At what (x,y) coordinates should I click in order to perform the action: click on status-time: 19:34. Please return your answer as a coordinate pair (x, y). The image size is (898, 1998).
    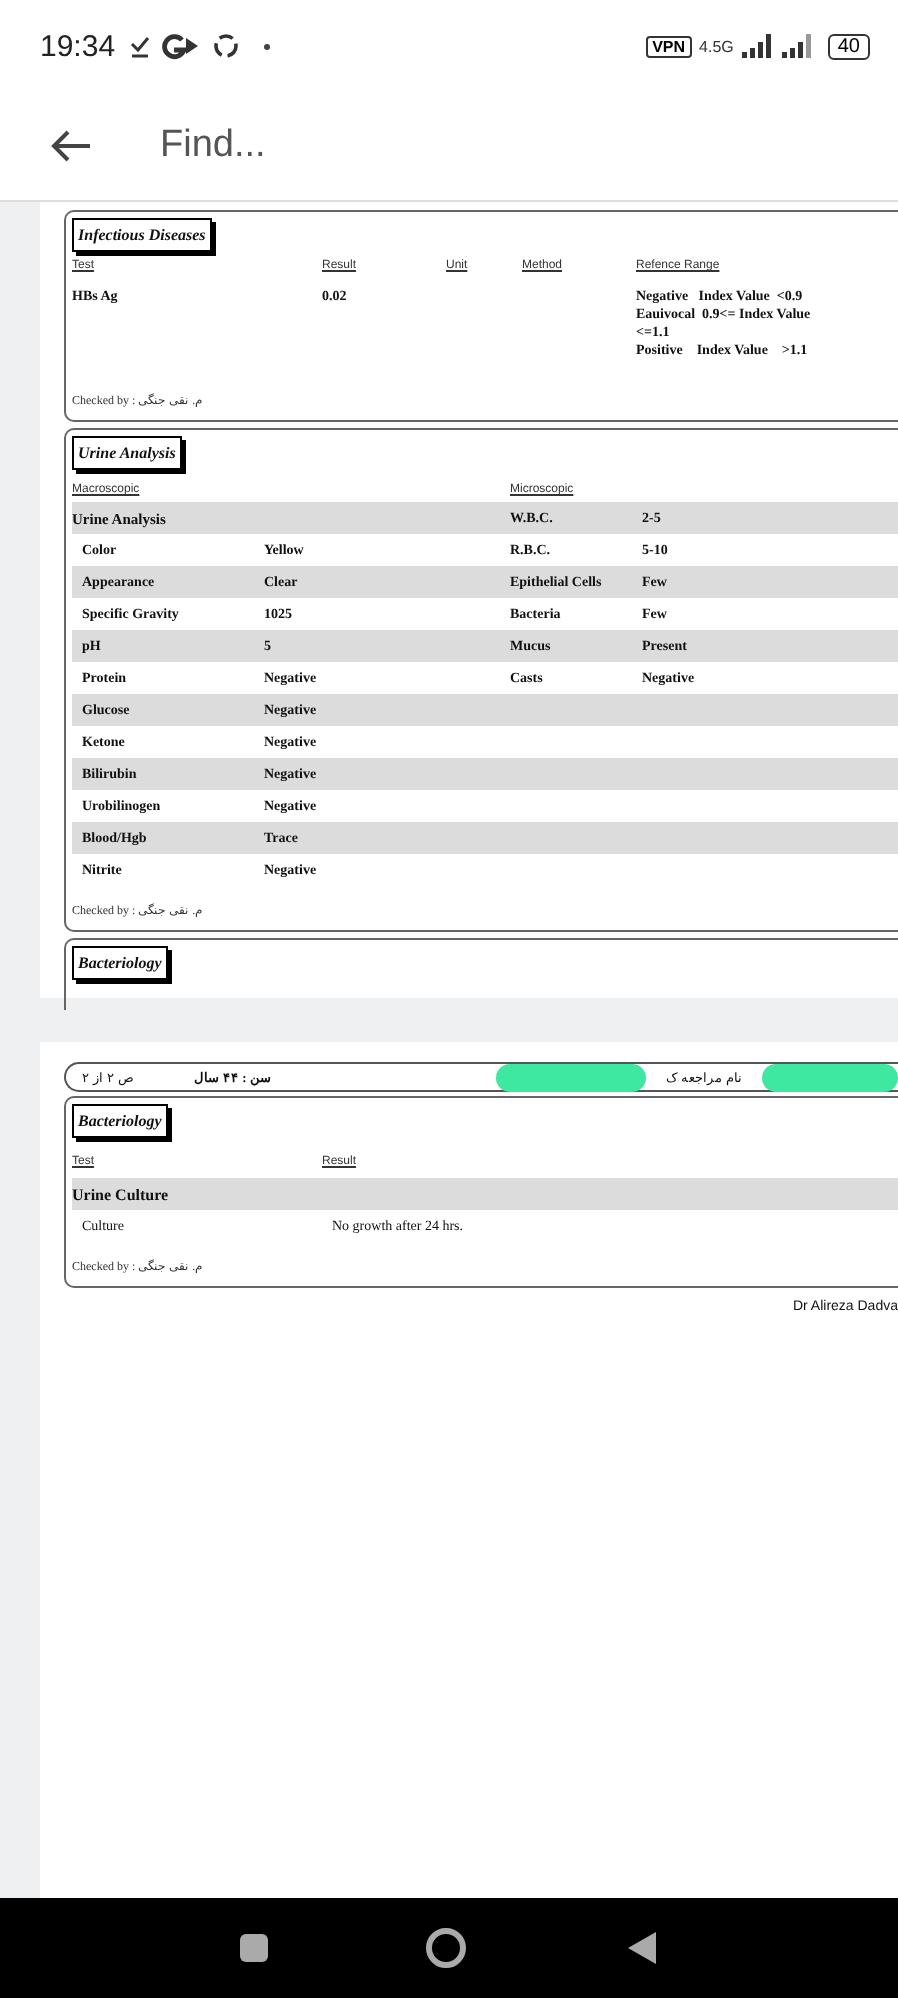
    Looking at the image, I should click on (78, 46).